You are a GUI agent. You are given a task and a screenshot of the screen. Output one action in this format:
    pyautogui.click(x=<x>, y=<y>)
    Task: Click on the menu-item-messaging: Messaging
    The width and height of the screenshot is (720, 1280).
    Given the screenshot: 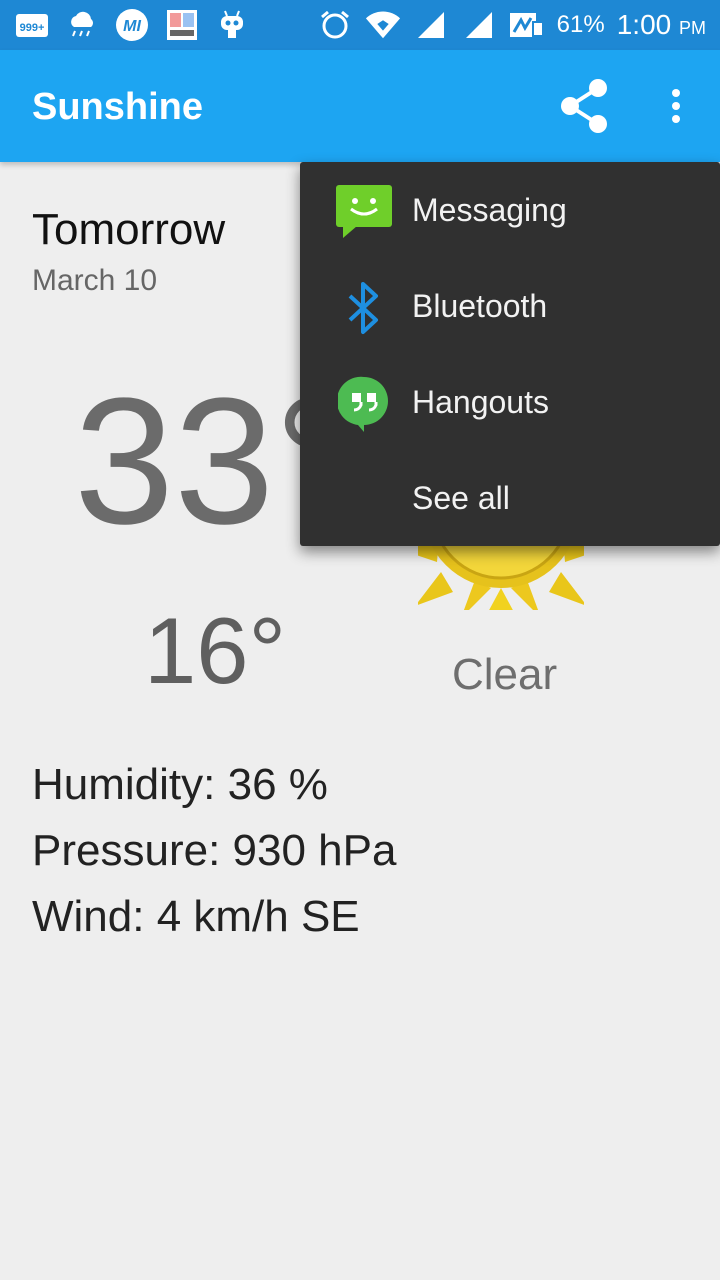 What is the action you would take?
    pyautogui.click(x=510, y=210)
    